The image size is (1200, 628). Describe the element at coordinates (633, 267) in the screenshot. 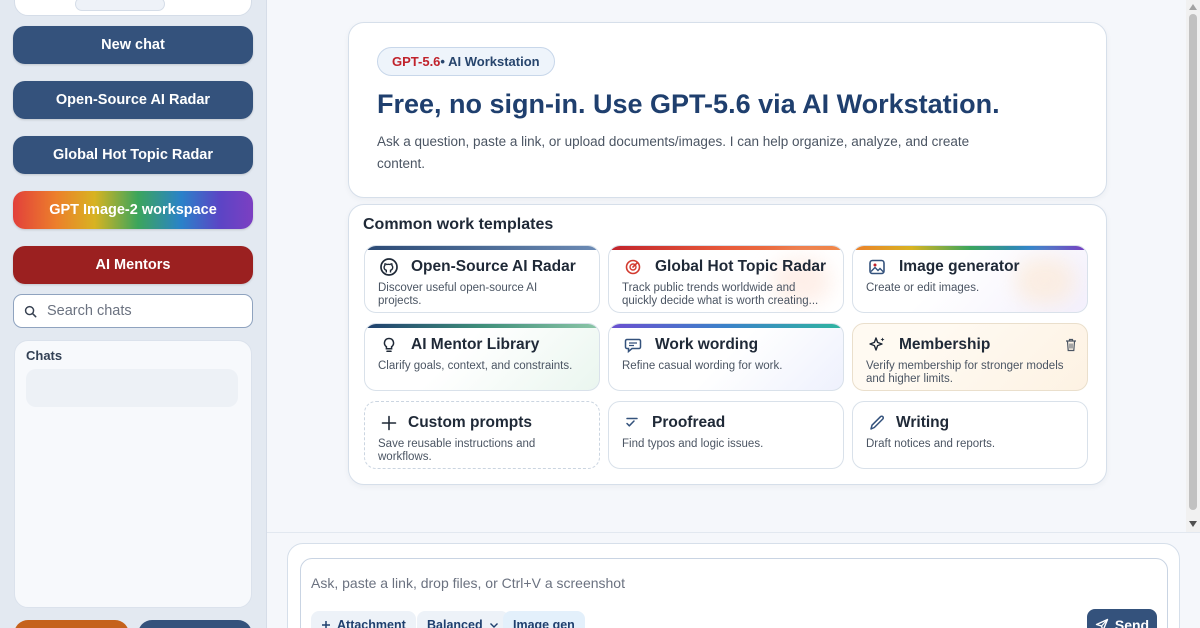

I see `radar-icon` at that location.